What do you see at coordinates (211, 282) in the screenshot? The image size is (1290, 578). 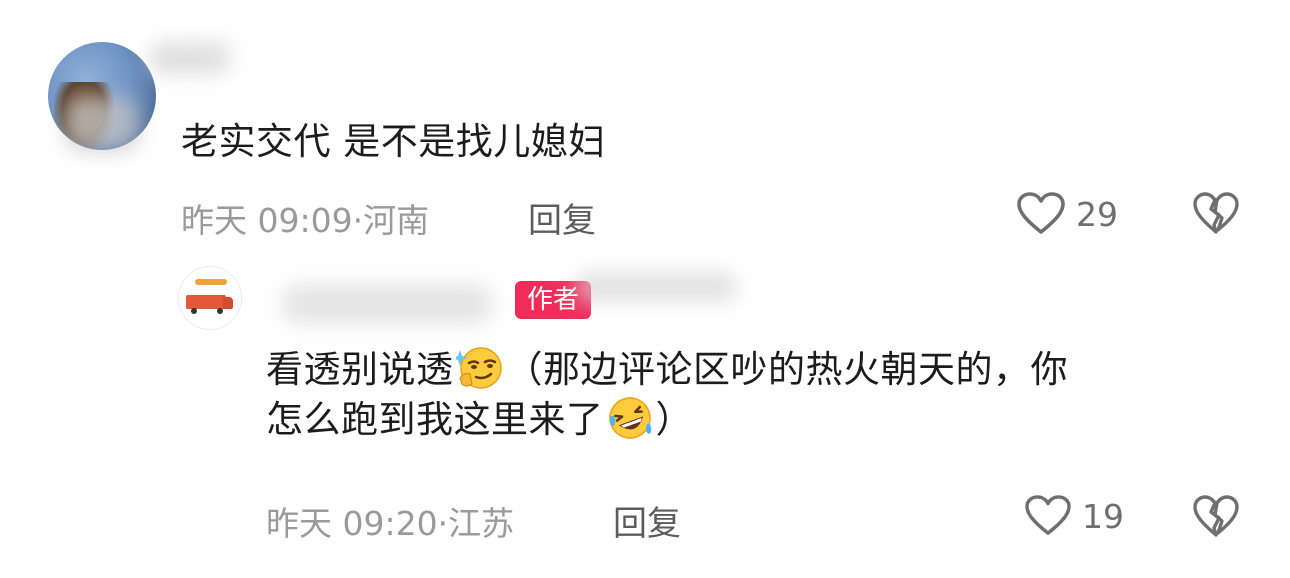 I see `avatar-logo-banner` at bounding box center [211, 282].